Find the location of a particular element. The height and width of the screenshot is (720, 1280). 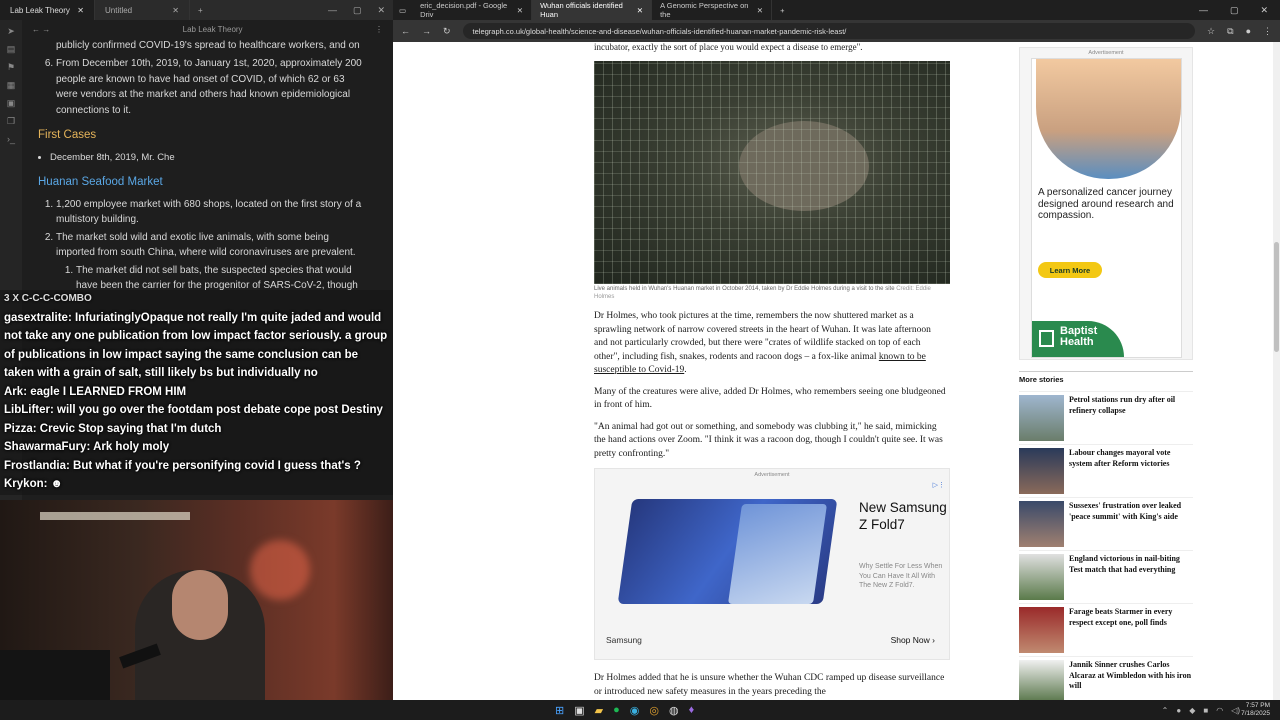

chat-message: ShawarmaFury: Ark holy moly is located at coordinates (87, 447).